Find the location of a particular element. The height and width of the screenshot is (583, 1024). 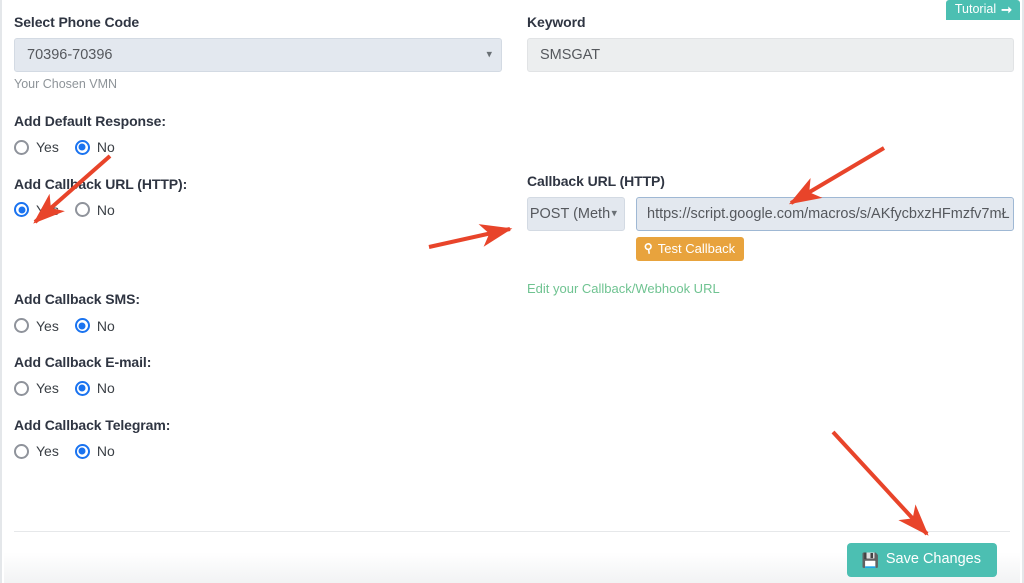

callback-email-radio-group: Yes No is located at coordinates (258, 388).